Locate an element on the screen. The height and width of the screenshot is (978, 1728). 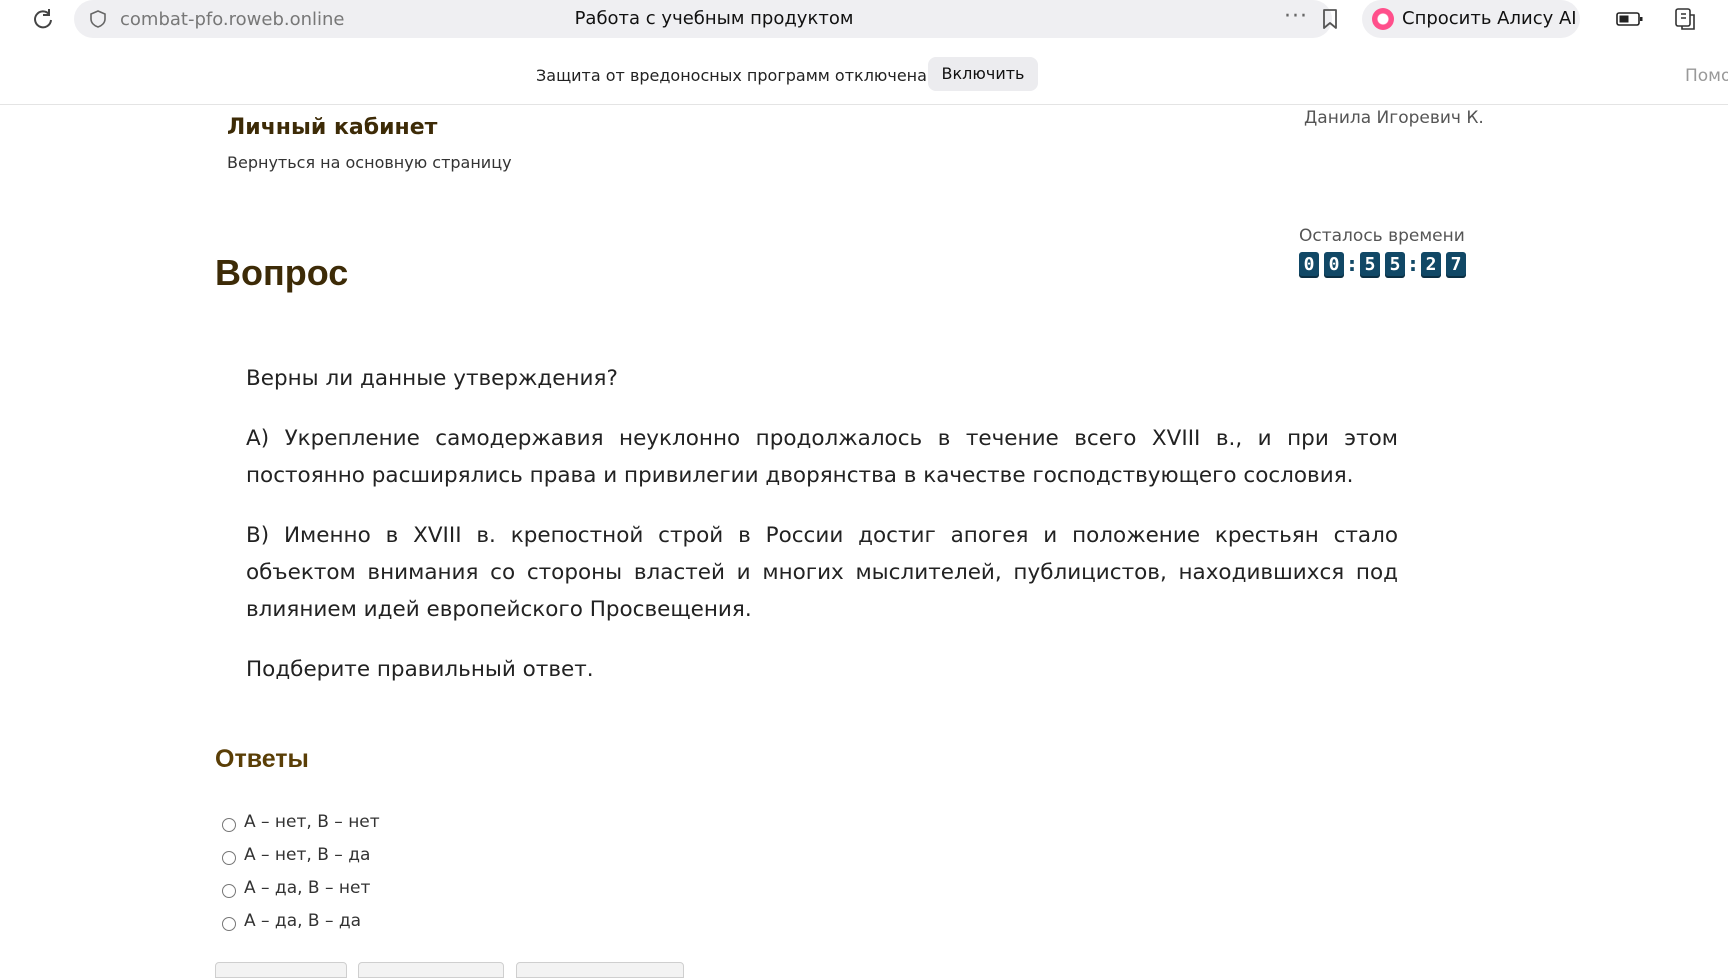
back-to-main-link: Вернуться на основную страницу is located at coordinates (369, 162).